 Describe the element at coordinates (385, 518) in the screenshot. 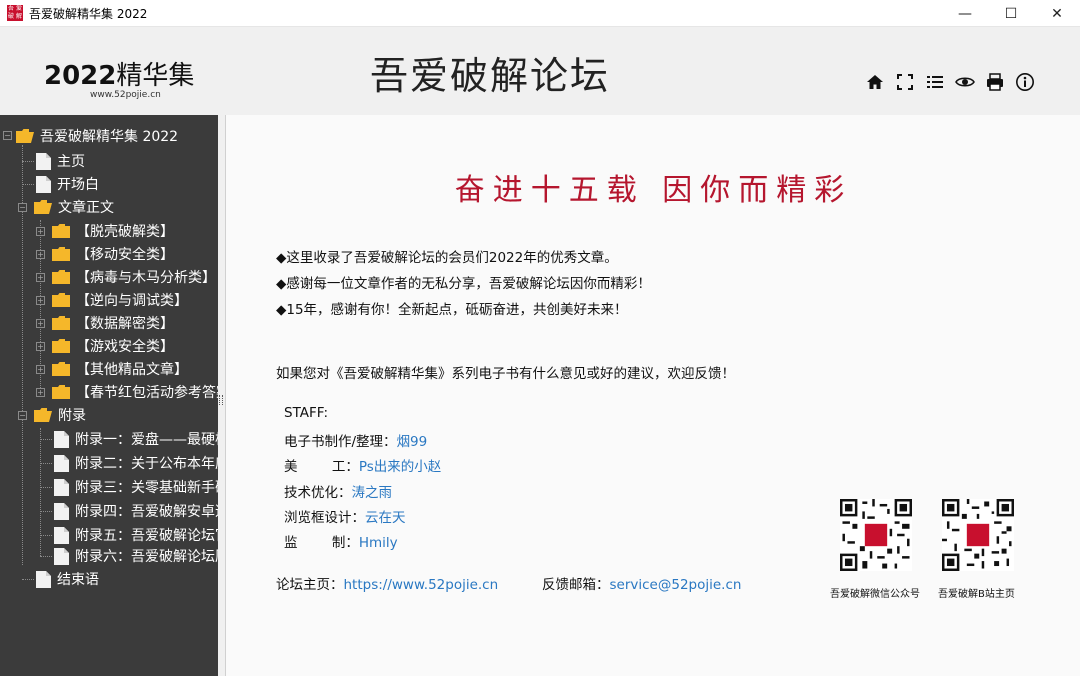

I see `staff-name-link: 云在天` at that location.